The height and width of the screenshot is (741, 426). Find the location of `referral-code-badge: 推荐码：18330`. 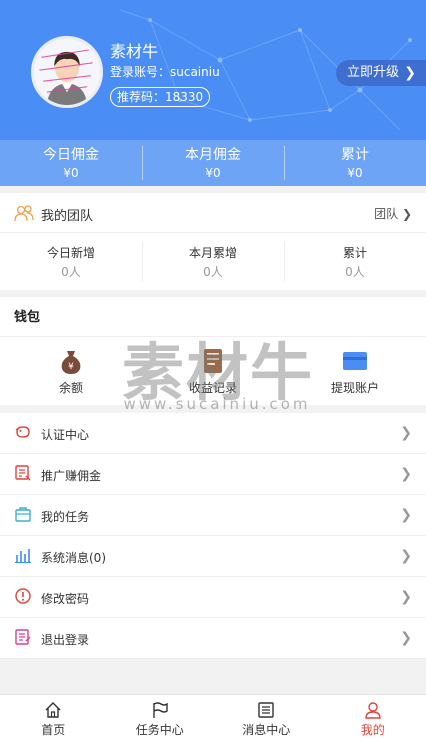

referral-code-badge: 推荐码：18330 is located at coordinates (160, 97).